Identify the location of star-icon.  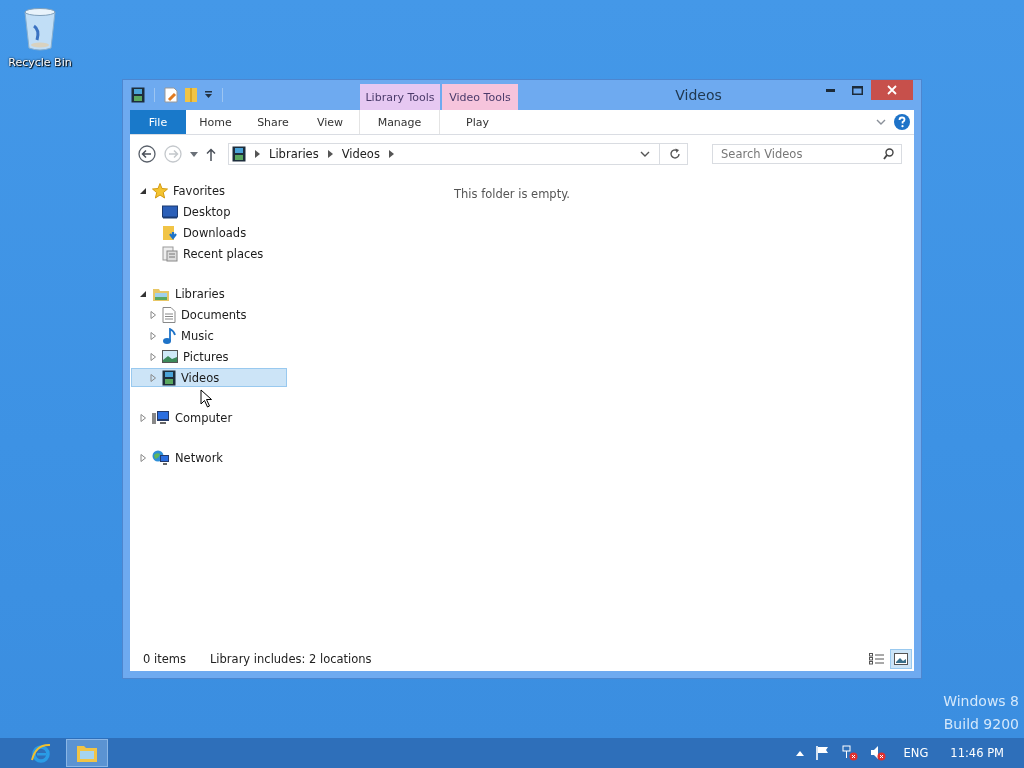
(160, 190).